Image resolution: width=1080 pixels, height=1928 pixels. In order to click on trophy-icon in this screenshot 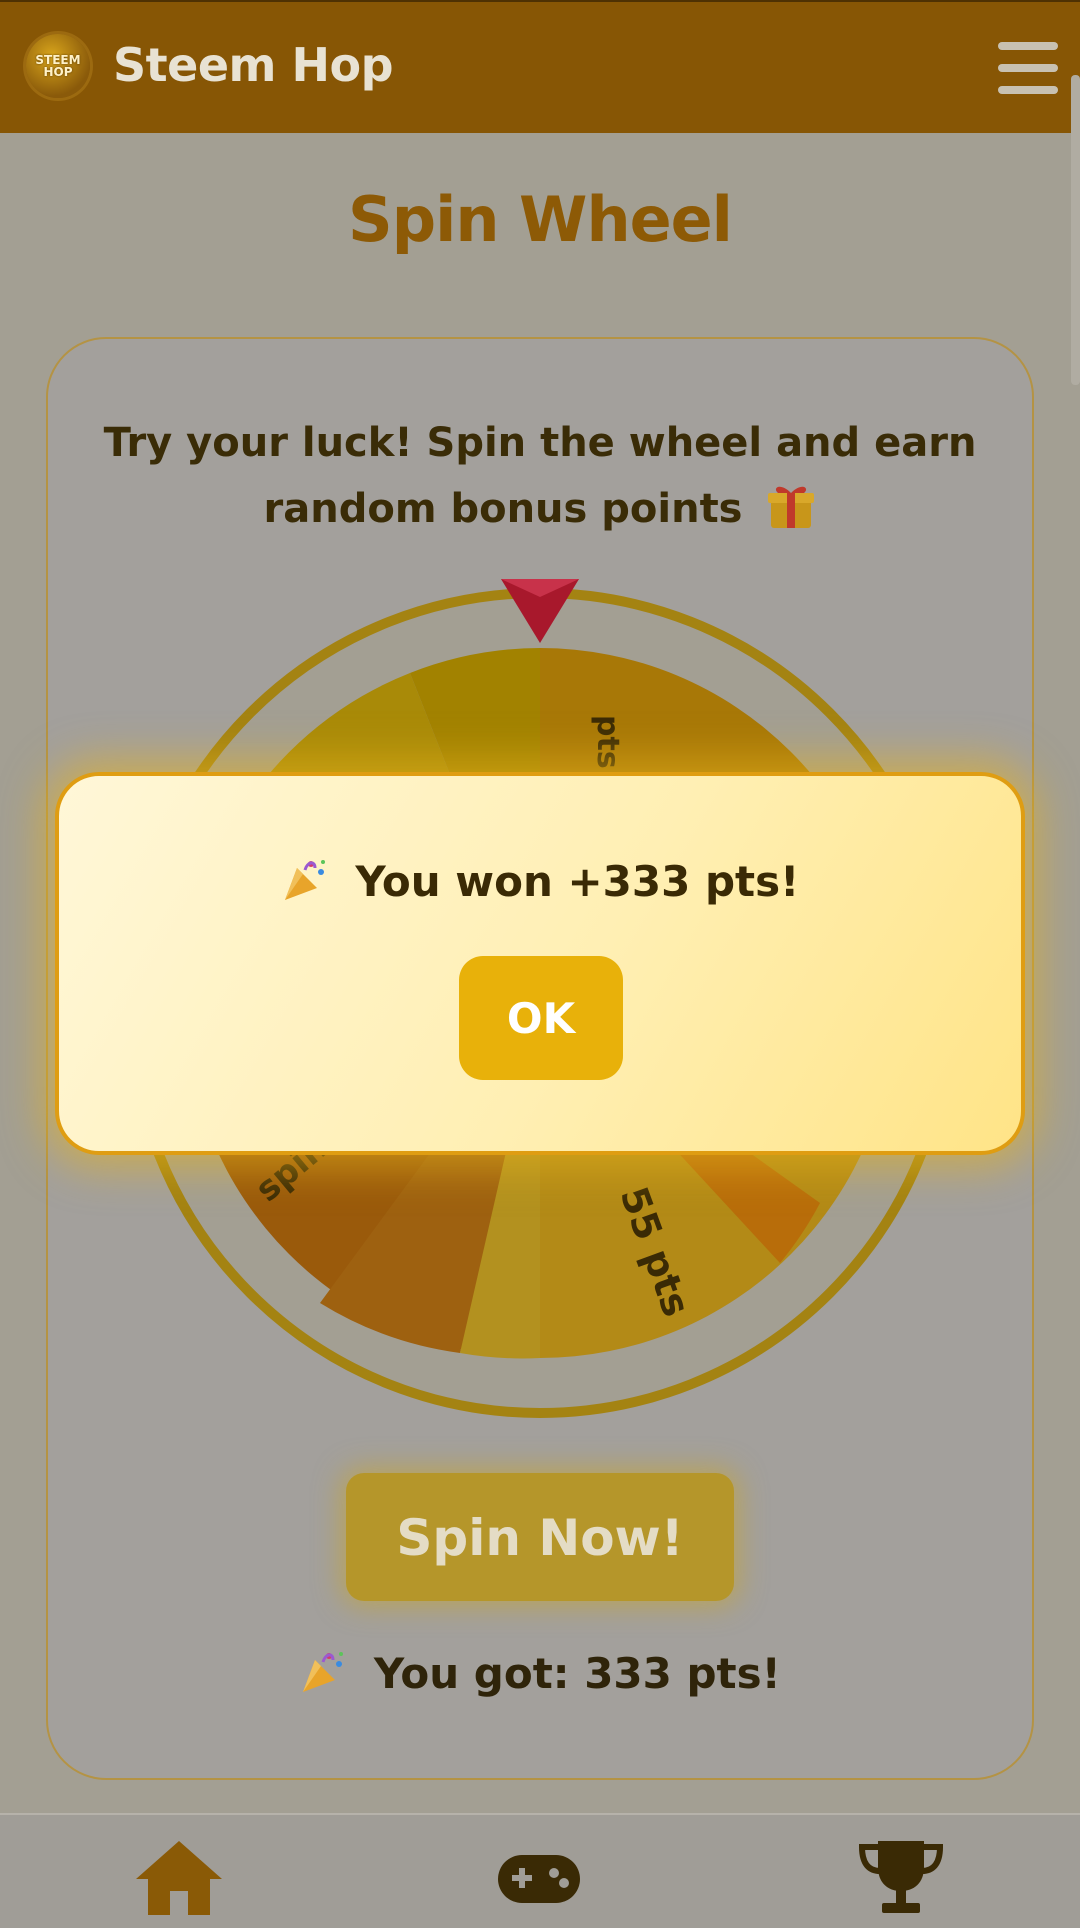, I will do `click(901, 1877)`.